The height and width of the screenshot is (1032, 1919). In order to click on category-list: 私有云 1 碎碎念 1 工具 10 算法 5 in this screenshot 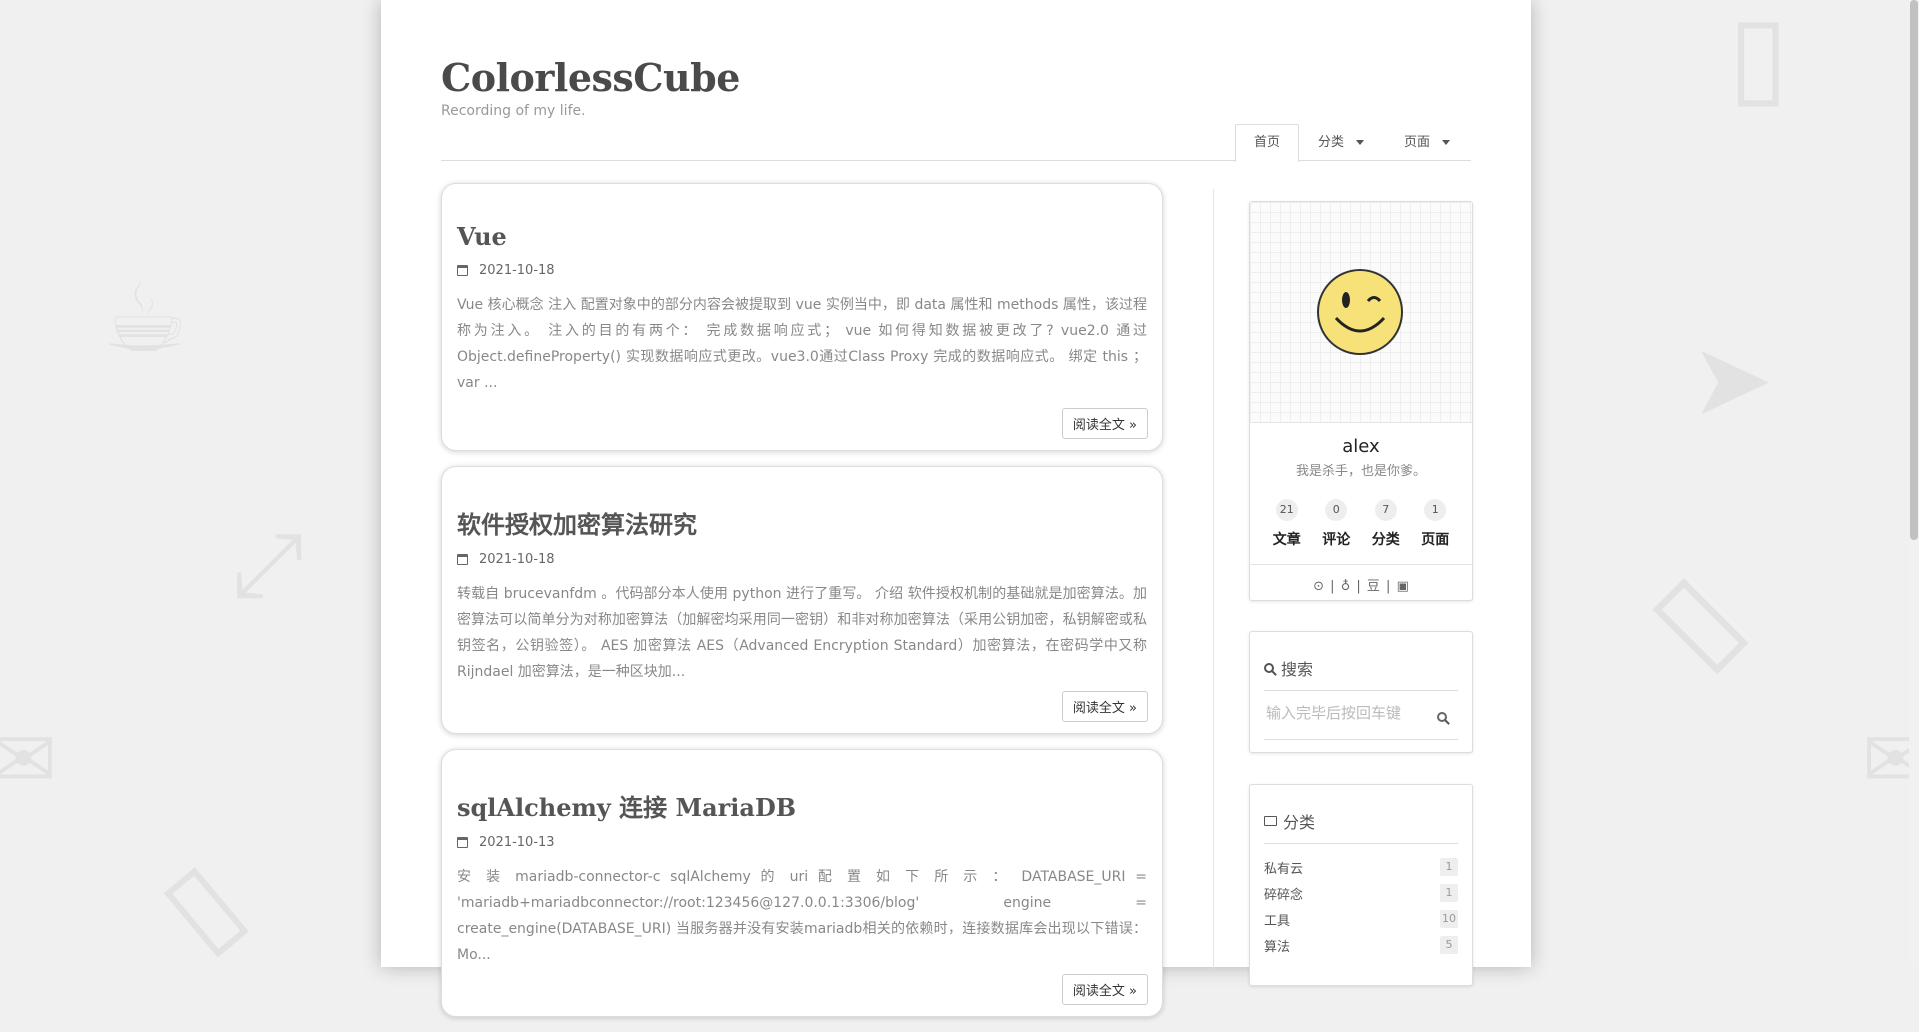, I will do `click(1361, 906)`.